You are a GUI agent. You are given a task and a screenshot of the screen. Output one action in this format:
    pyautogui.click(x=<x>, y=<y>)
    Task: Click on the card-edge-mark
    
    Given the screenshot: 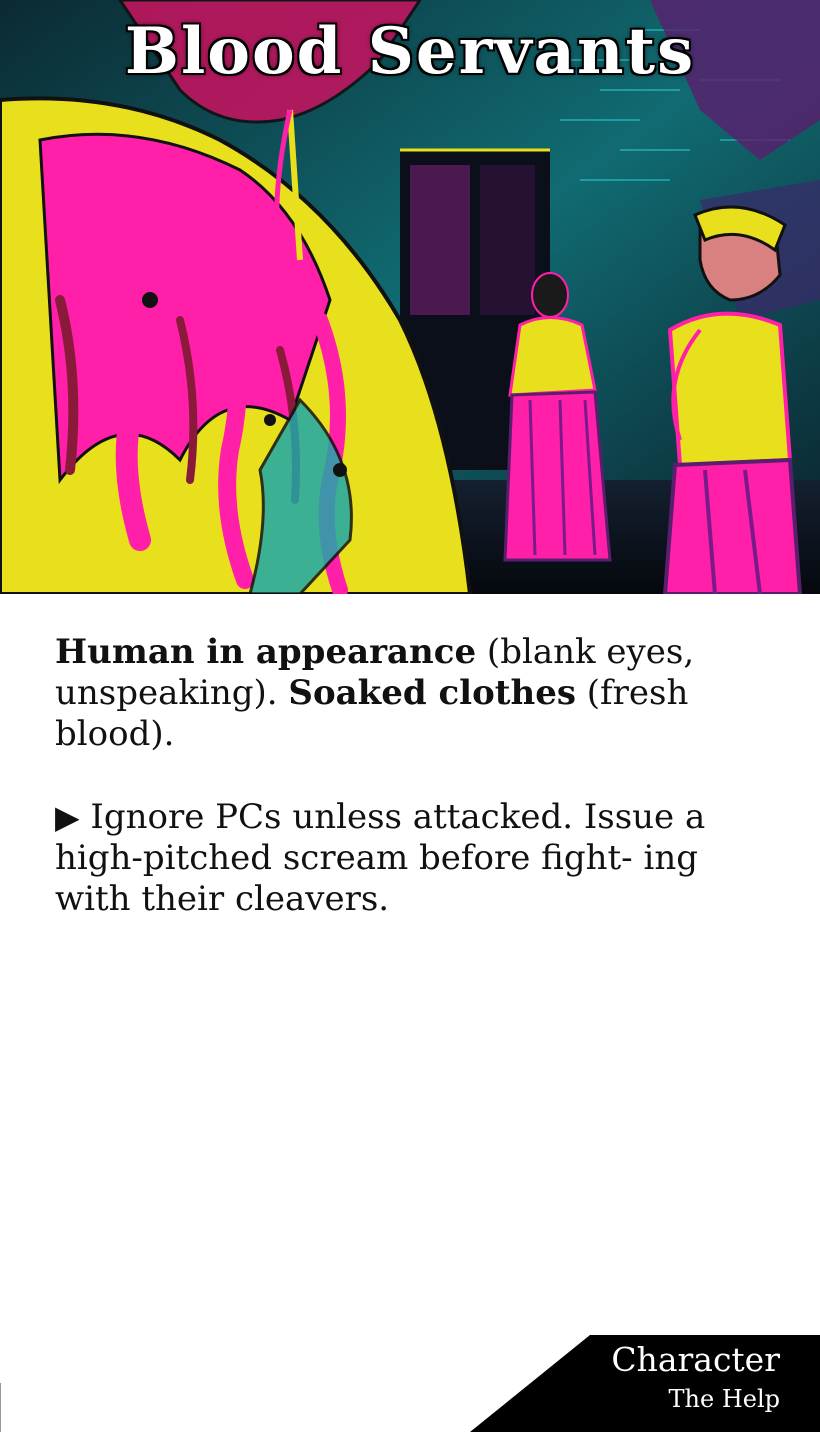 What is the action you would take?
    pyautogui.click(x=15, y=1407)
    